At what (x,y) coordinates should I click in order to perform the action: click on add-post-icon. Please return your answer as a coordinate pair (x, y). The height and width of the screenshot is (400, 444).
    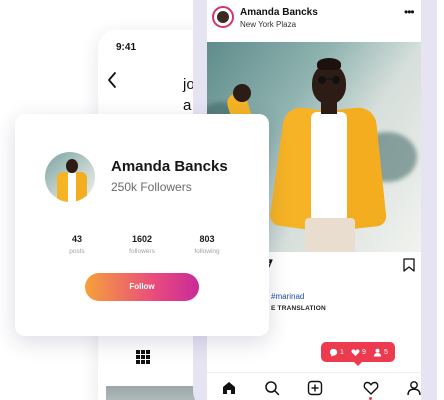
    Looking at the image, I should click on (315, 388).